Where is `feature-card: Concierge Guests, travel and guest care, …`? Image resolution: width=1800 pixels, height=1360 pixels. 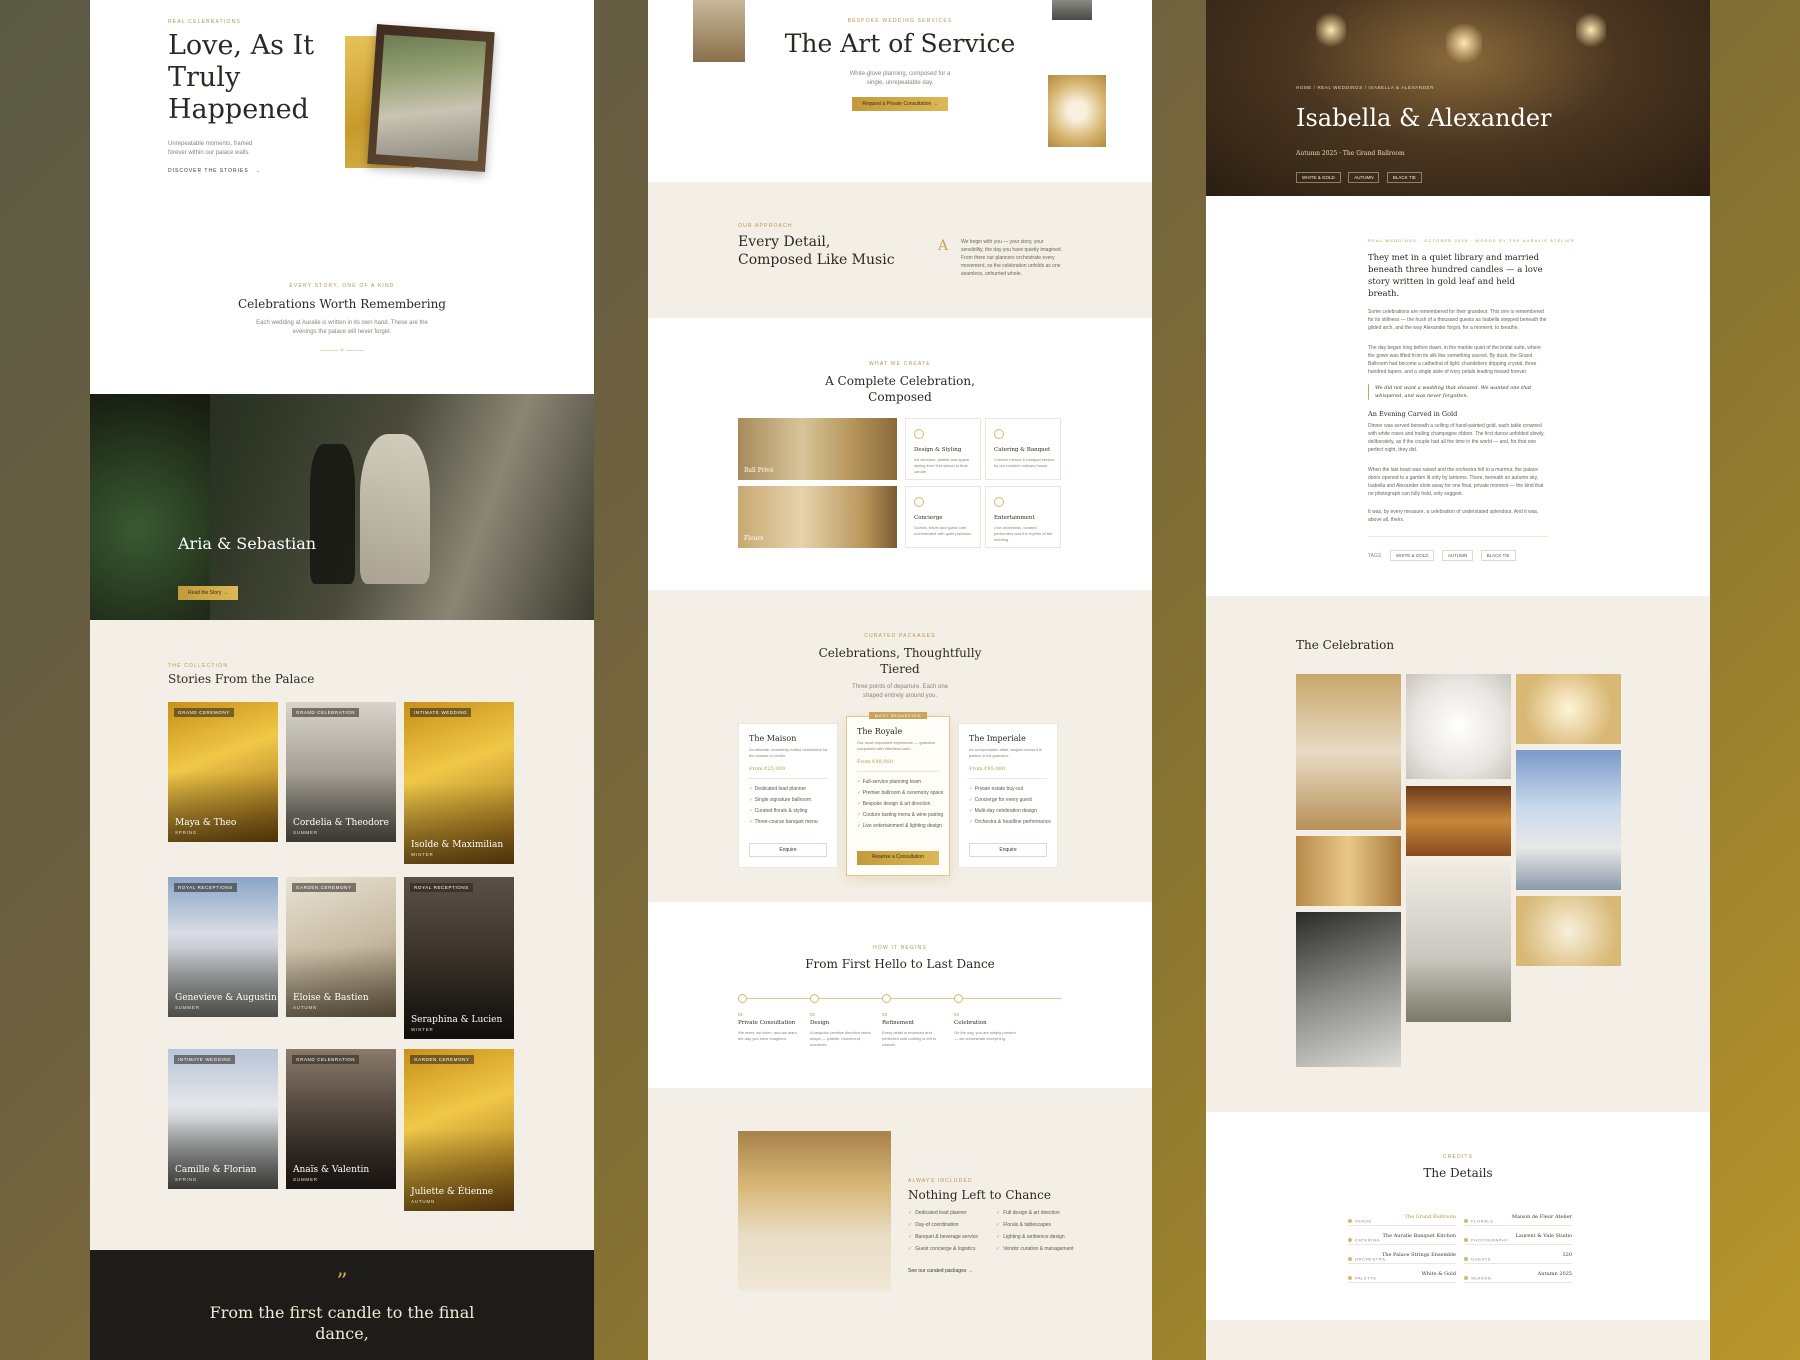 feature-card: Concierge Guests, travel and guest care, … is located at coordinates (943, 517).